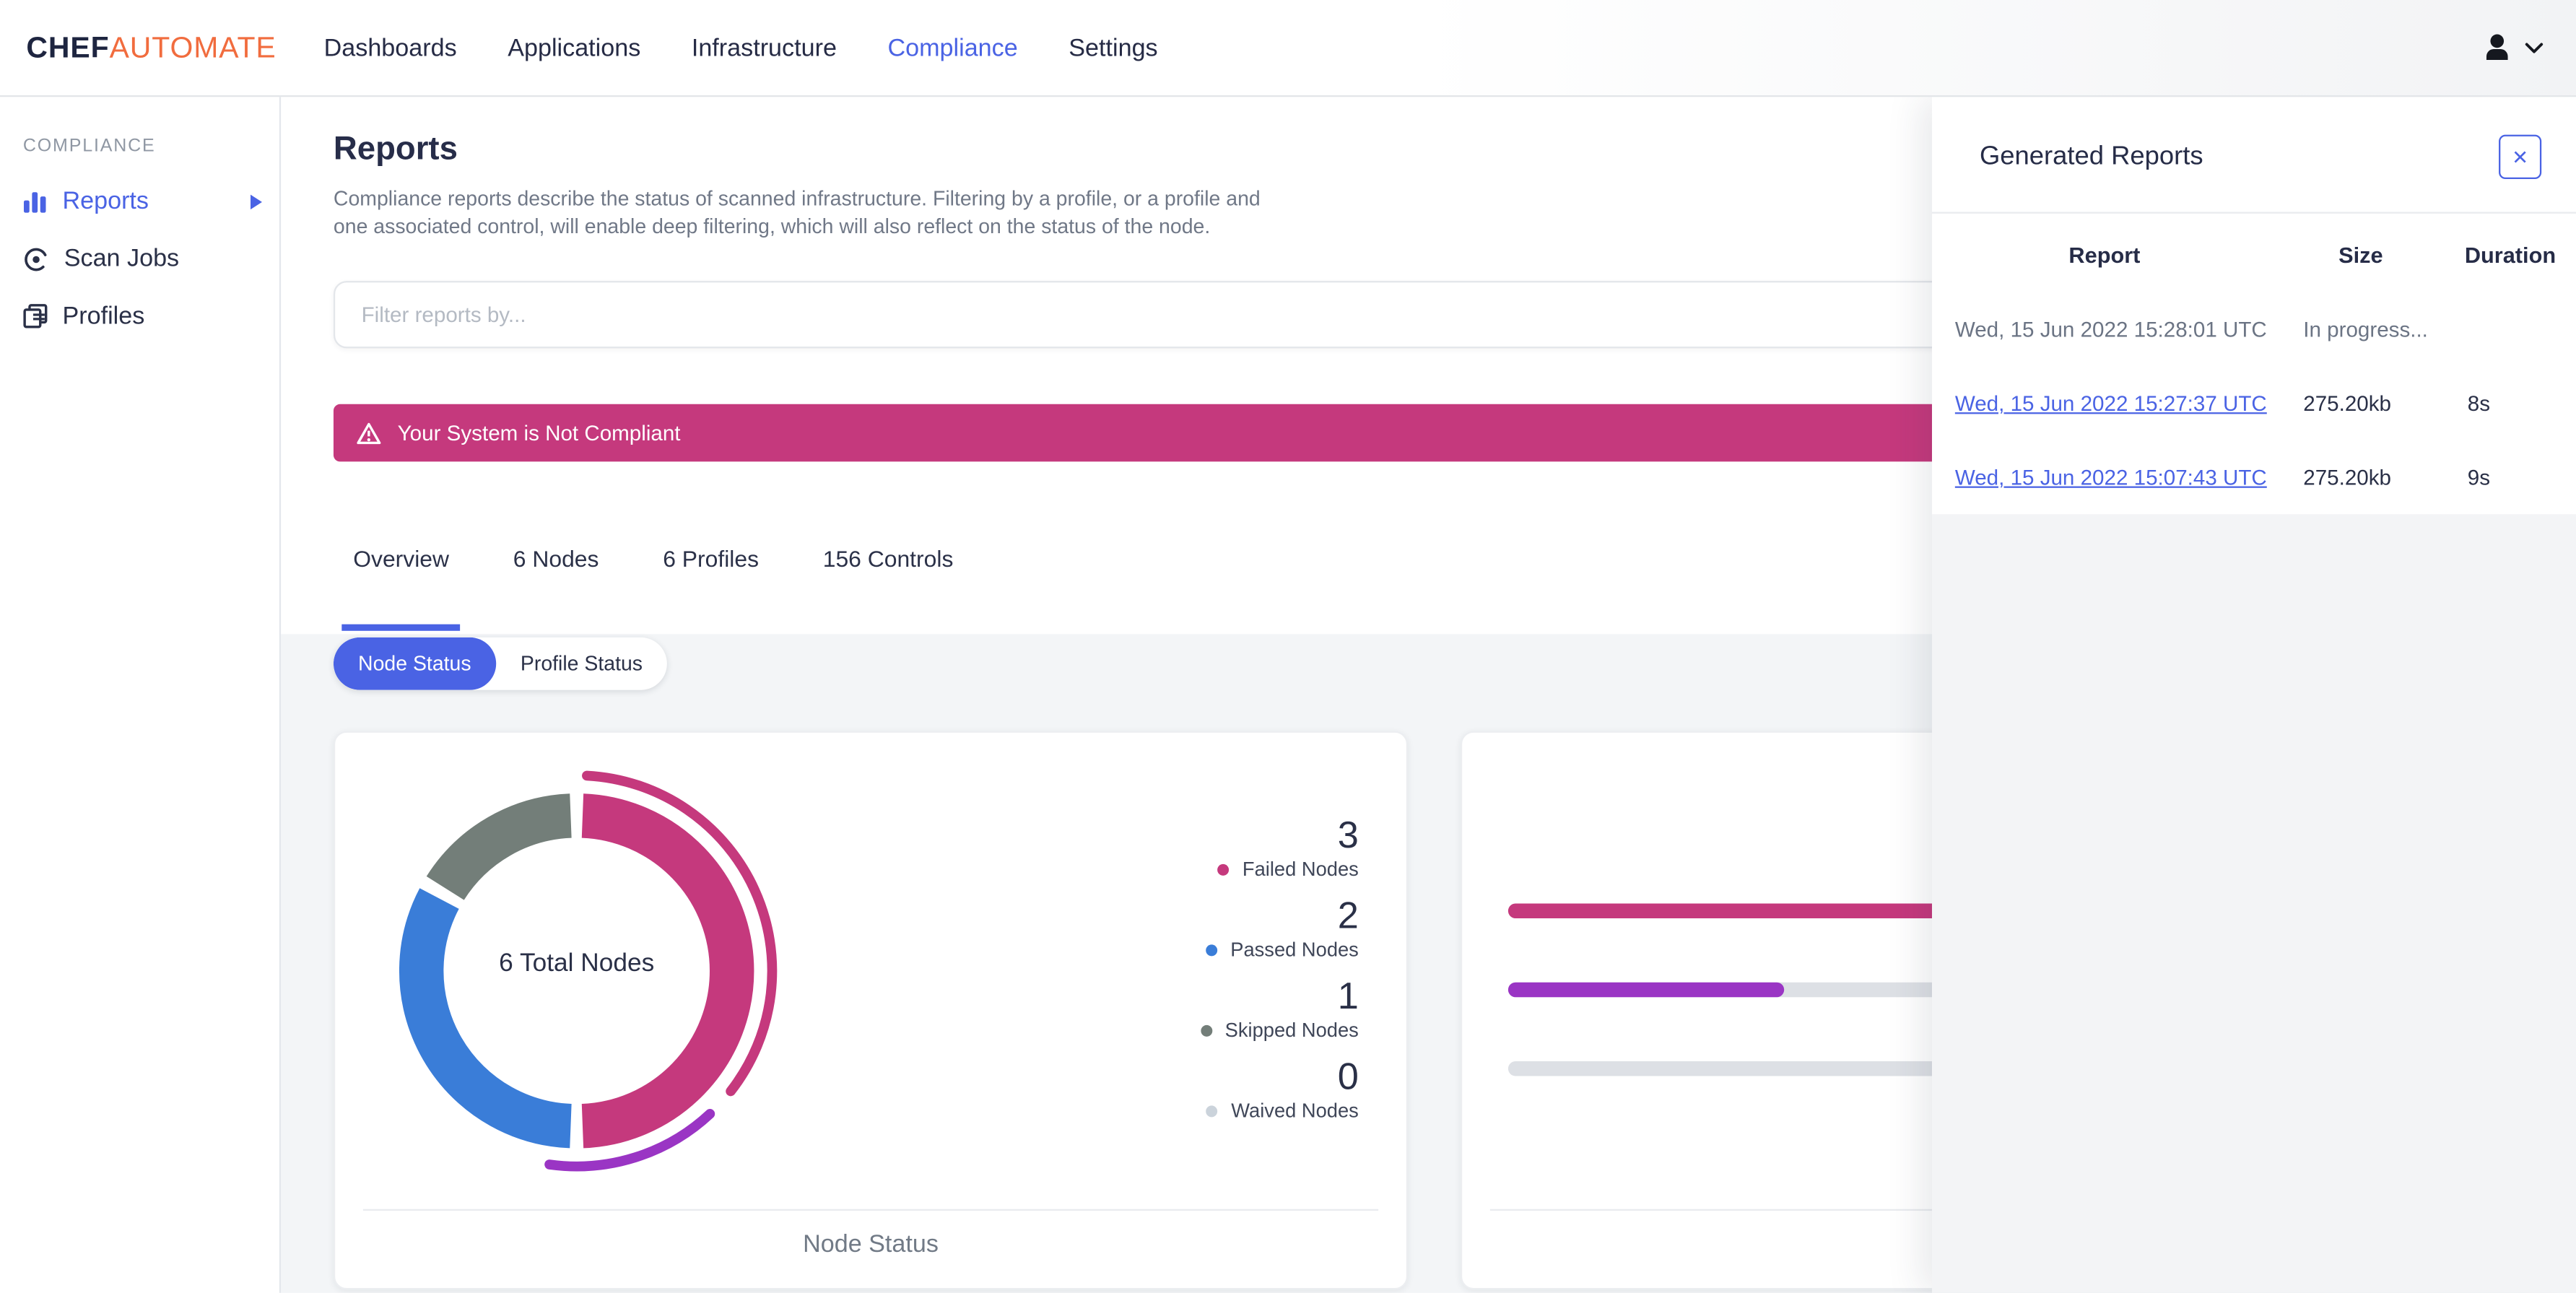 The height and width of the screenshot is (1293, 2576). I want to click on toggle-profile-status: Profile Status, so click(581, 663).